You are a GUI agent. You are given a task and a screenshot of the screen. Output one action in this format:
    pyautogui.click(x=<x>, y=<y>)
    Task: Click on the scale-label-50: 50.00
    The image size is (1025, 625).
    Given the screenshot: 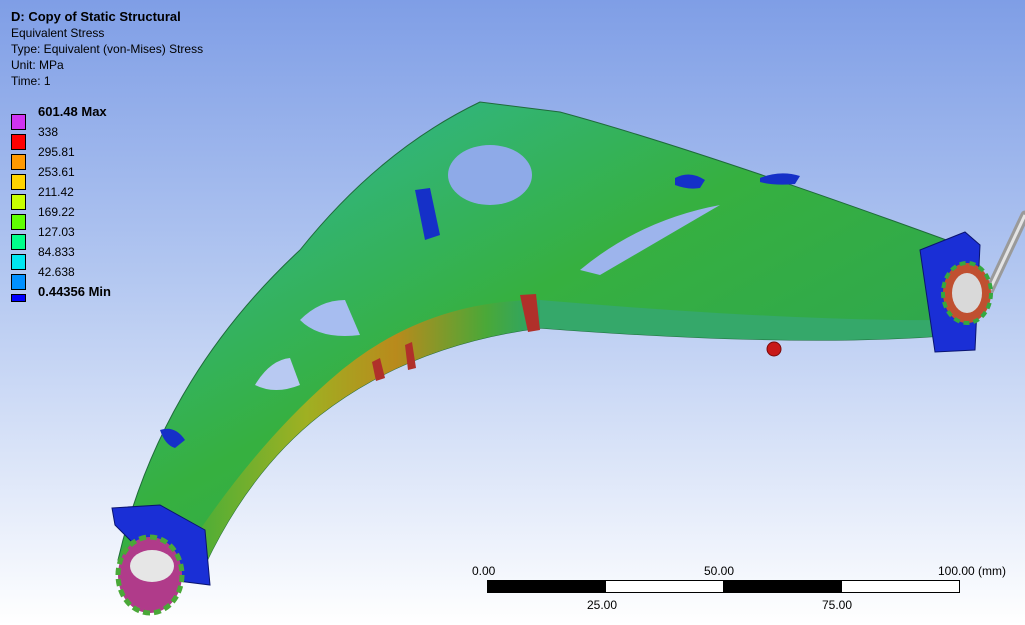 What is the action you would take?
    pyautogui.click(x=719, y=571)
    